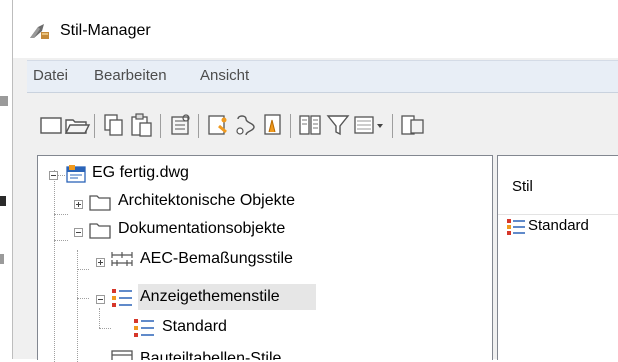 This screenshot has height=362, width=618. What do you see at coordinates (105, 30) in the screenshot?
I see `window-title: Stil-Manager` at bounding box center [105, 30].